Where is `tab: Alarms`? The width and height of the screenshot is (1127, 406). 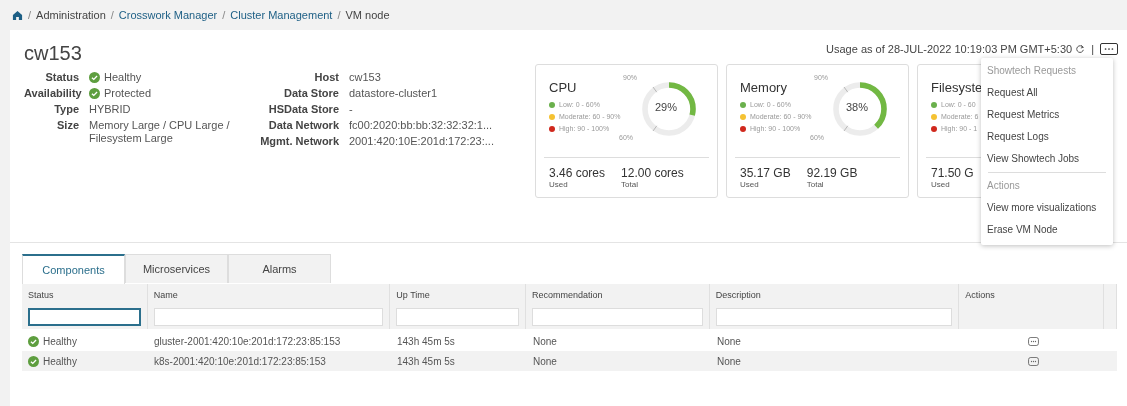
tab: Alarms is located at coordinates (279, 268).